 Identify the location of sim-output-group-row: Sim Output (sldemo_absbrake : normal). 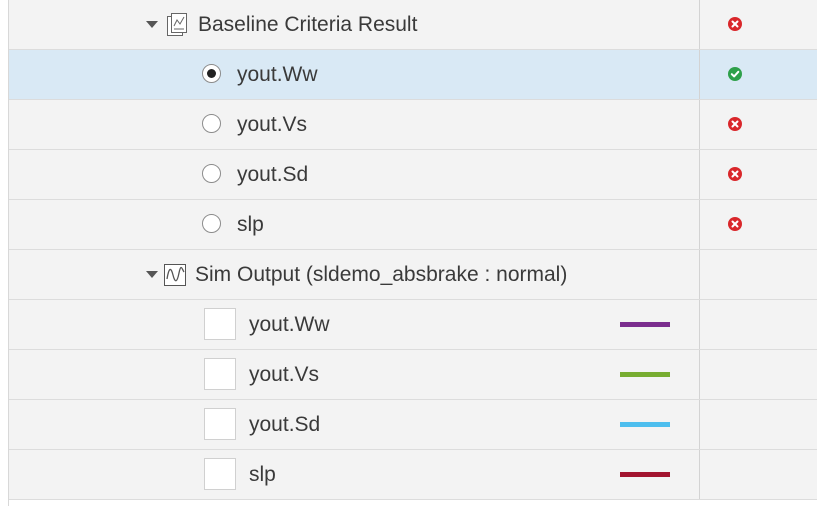
(413, 275).